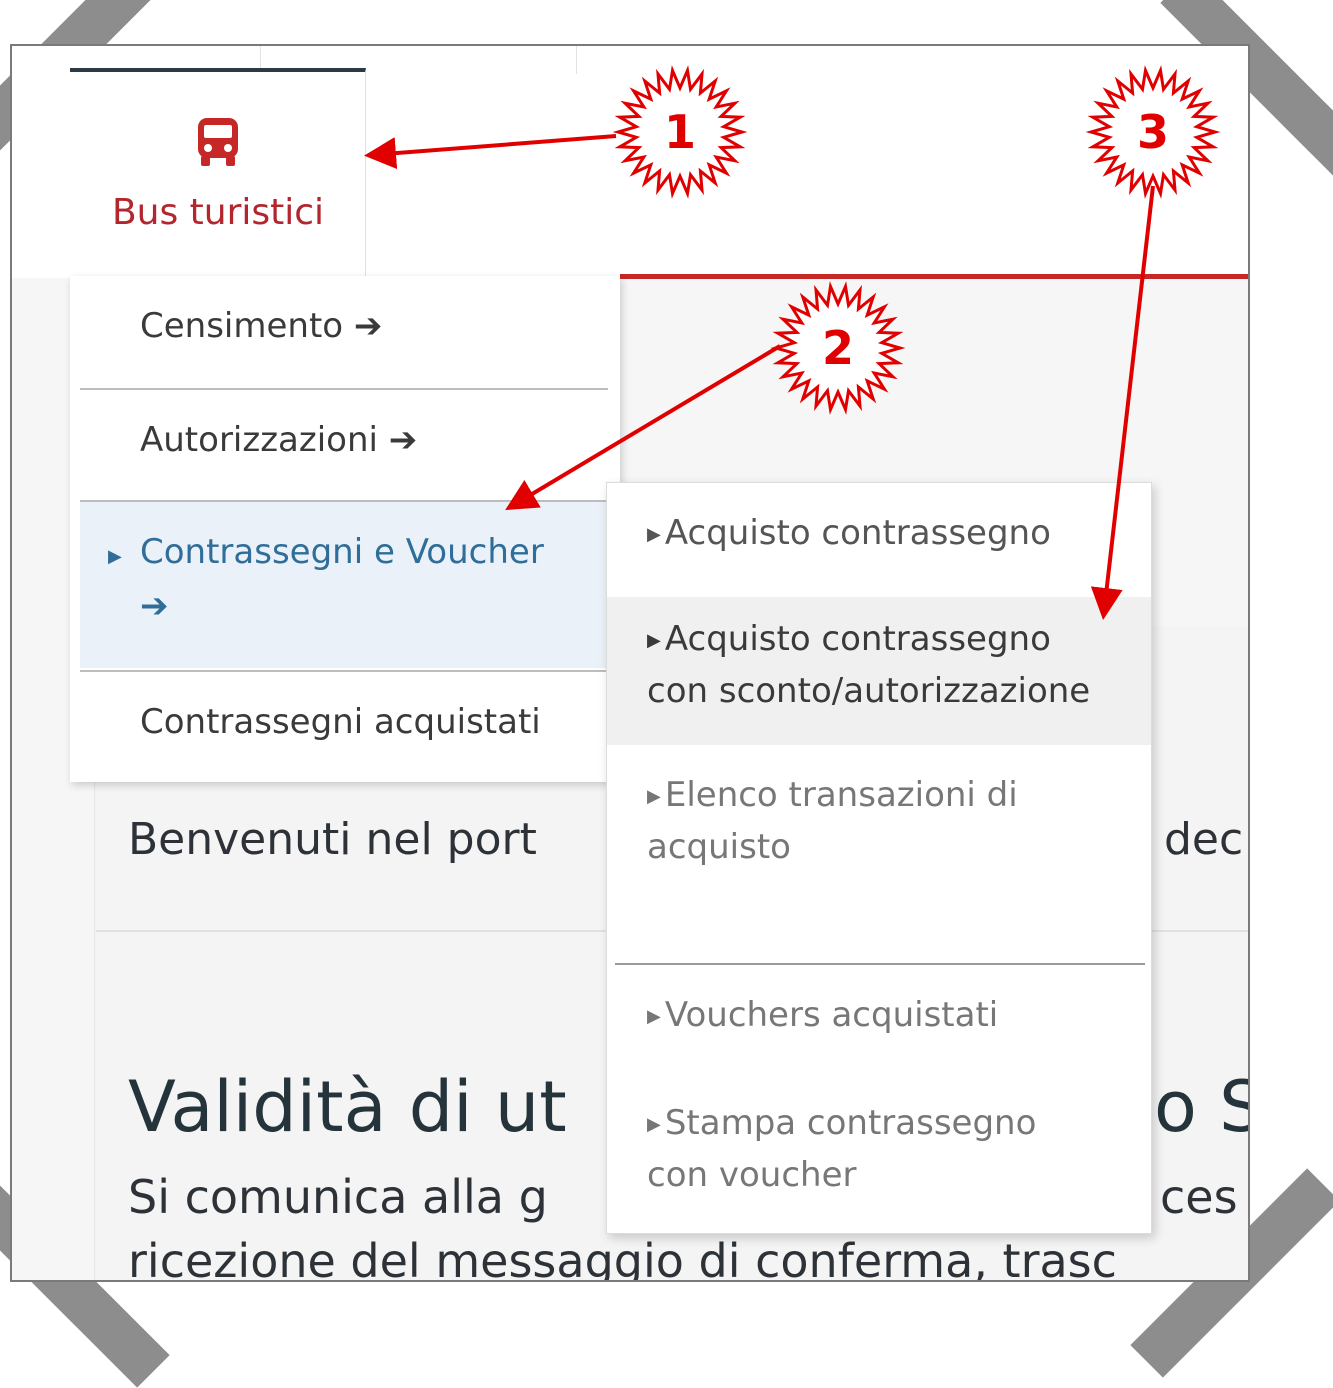  Describe the element at coordinates (242, 326) in the screenshot. I see `menu-item-label: Censimento` at that location.